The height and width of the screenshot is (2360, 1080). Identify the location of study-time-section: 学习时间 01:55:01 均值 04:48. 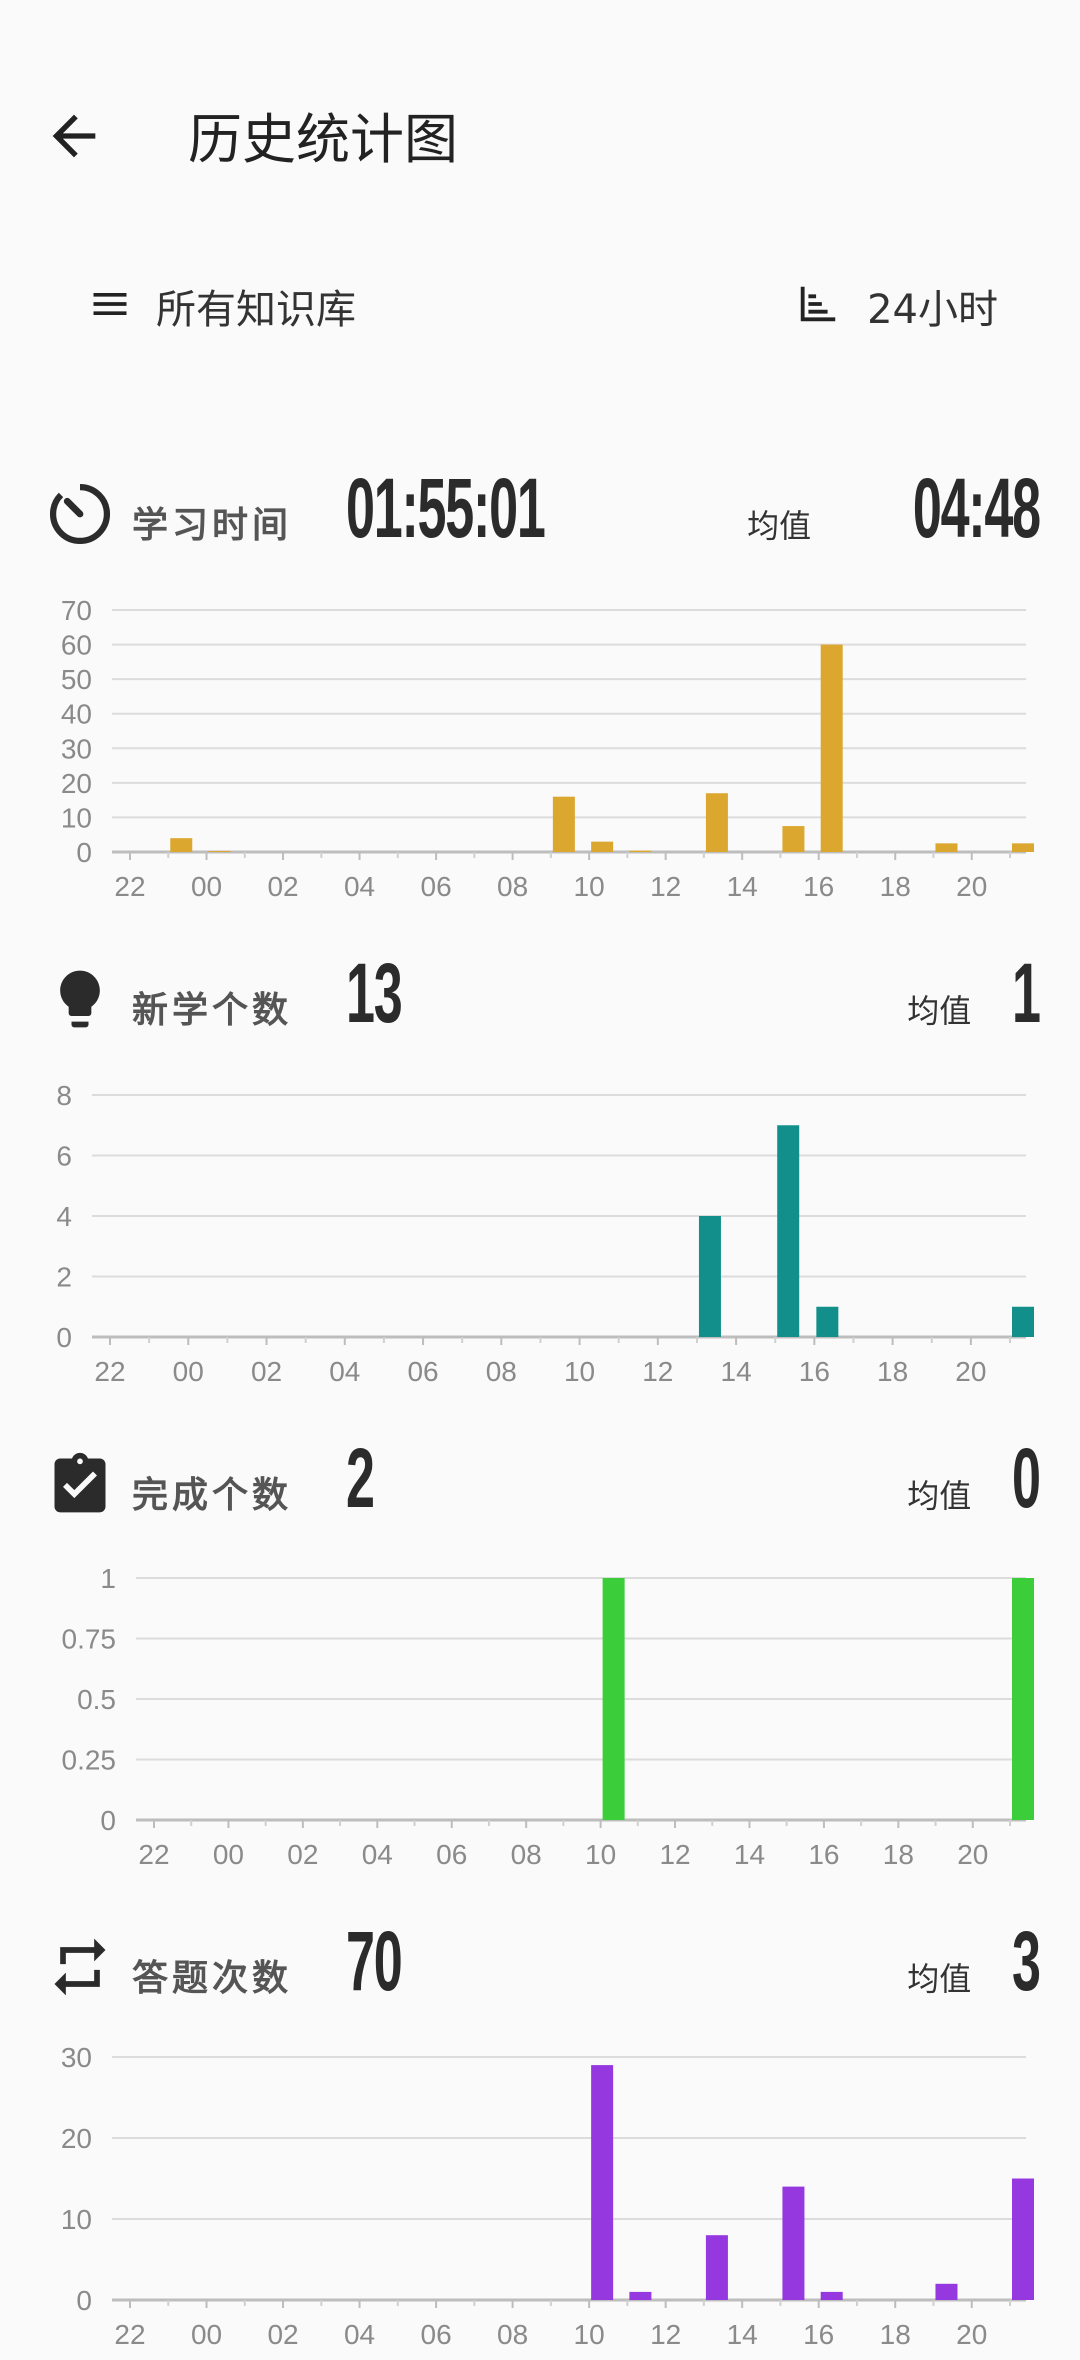
(540, 520).